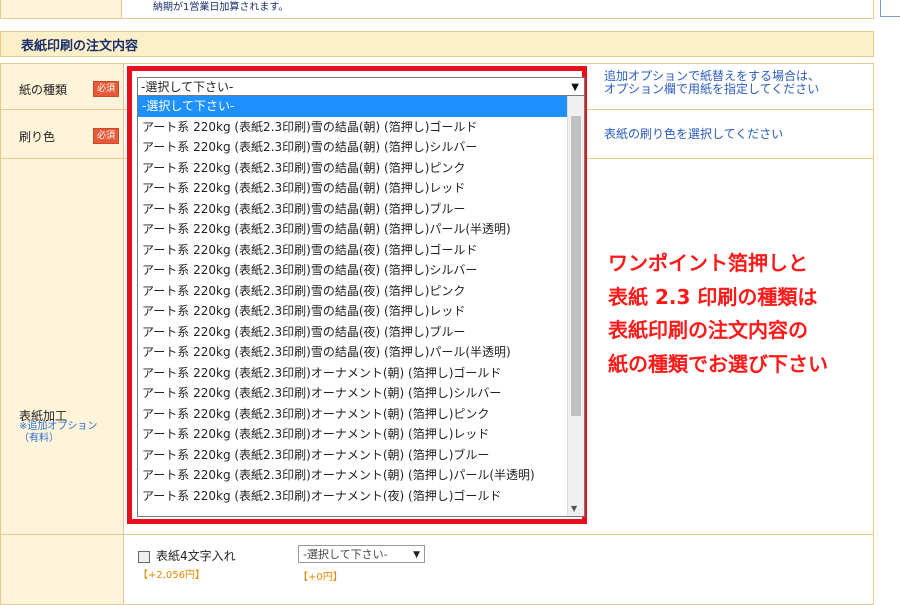 The height and width of the screenshot is (605, 900). What do you see at coordinates (172, 575) in the screenshot?
I see `cover-4char-price: 【+2,056円】` at bounding box center [172, 575].